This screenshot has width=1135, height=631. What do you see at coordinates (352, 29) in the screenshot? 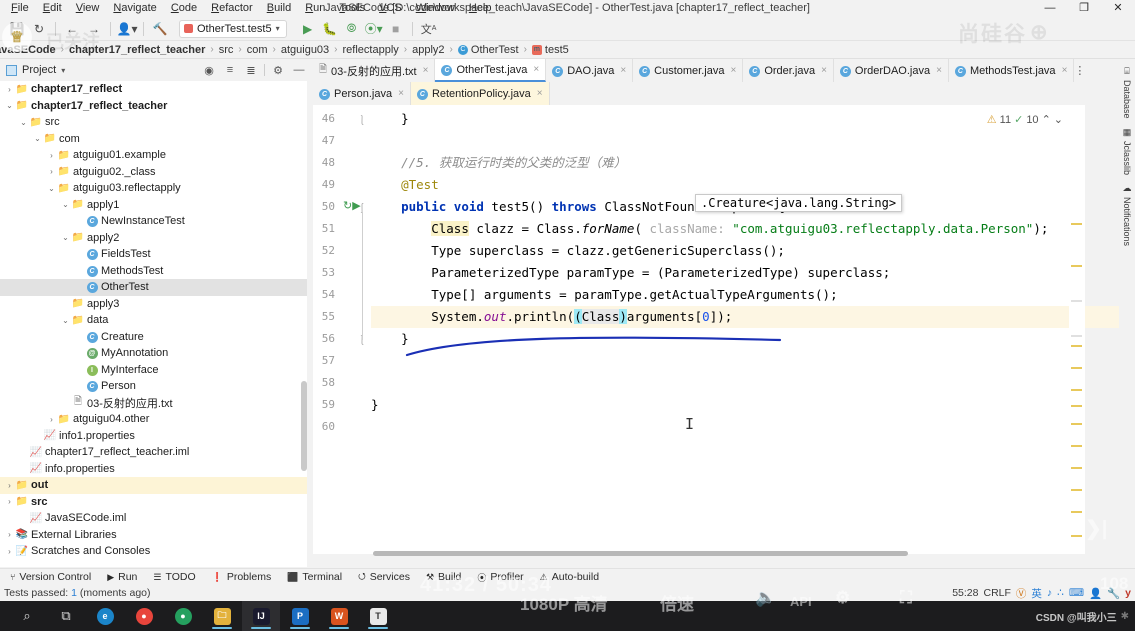
I see `run-with-coverage-icon: ⦾` at bounding box center [352, 29].